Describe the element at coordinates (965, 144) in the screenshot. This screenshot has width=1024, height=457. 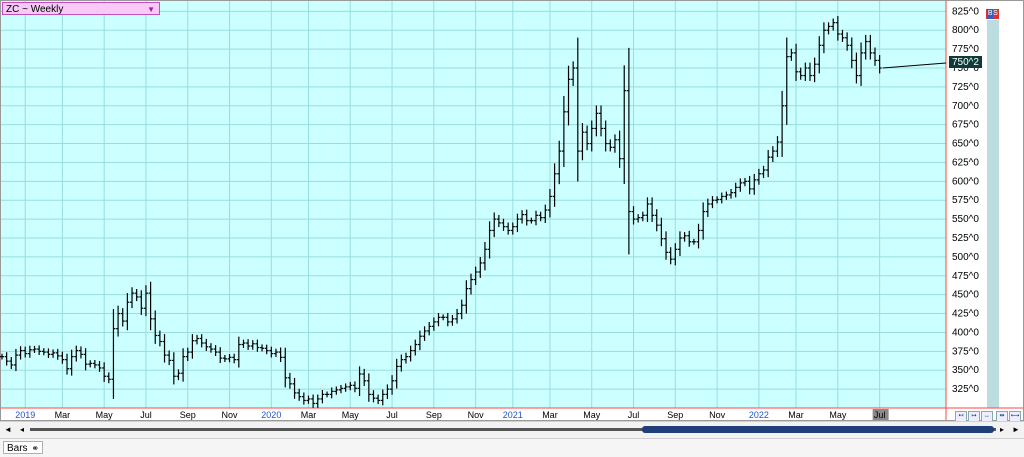
I see `y-tick-label: 650^0` at that location.